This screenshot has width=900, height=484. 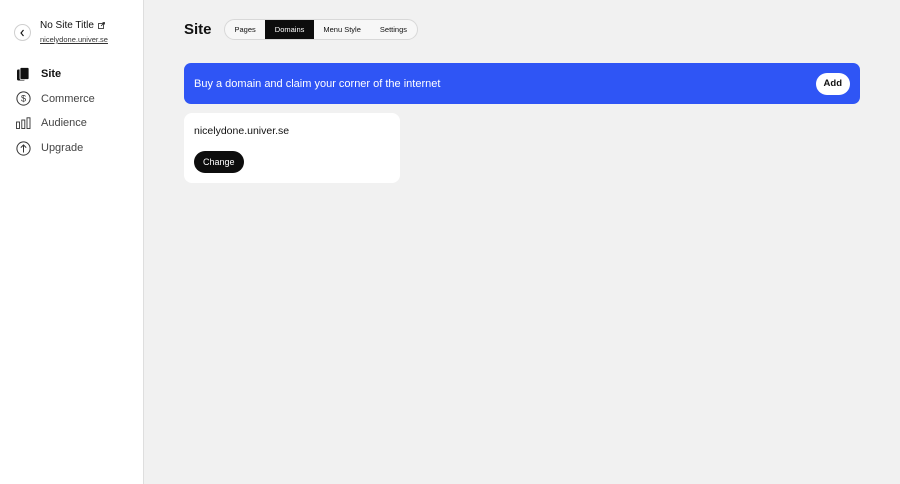 I want to click on site-title: No Site Title, so click(x=72, y=25).